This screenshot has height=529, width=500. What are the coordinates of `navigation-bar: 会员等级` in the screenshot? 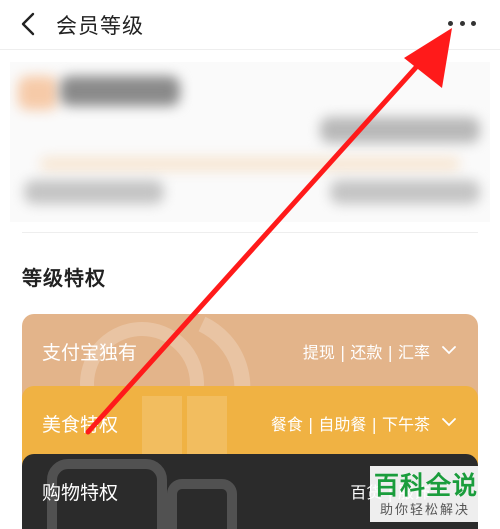 It's located at (250, 25).